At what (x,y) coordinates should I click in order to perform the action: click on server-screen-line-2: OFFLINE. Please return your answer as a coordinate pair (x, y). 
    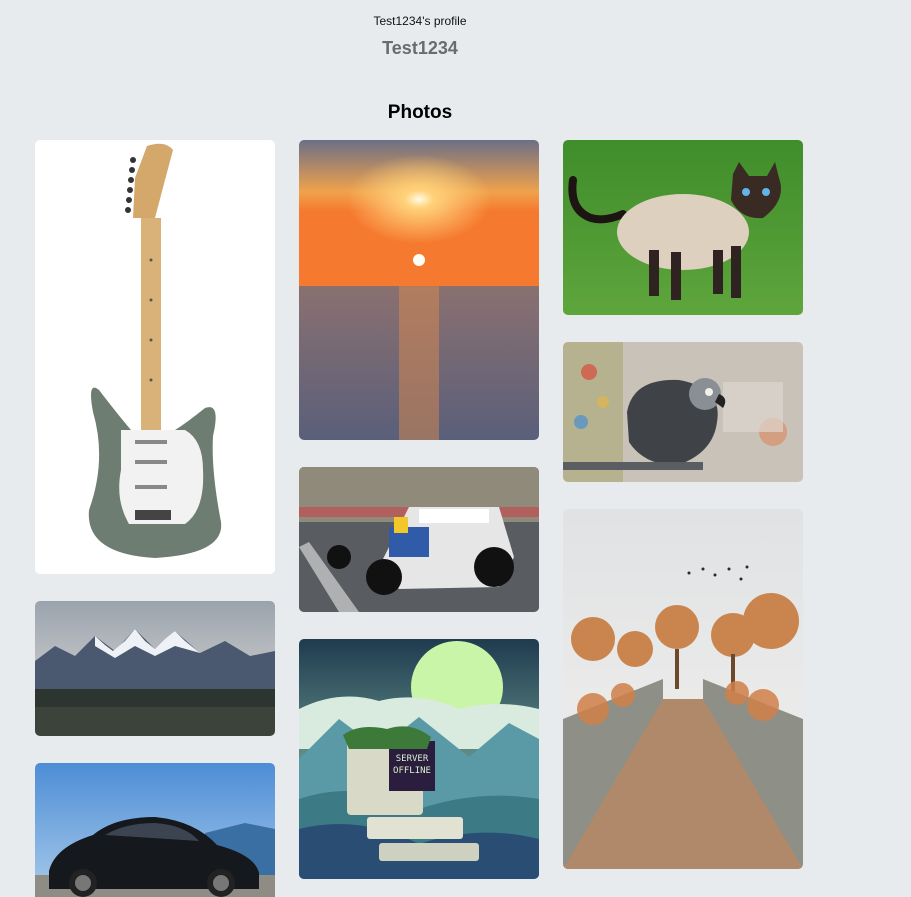
    Looking at the image, I should click on (412, 771).